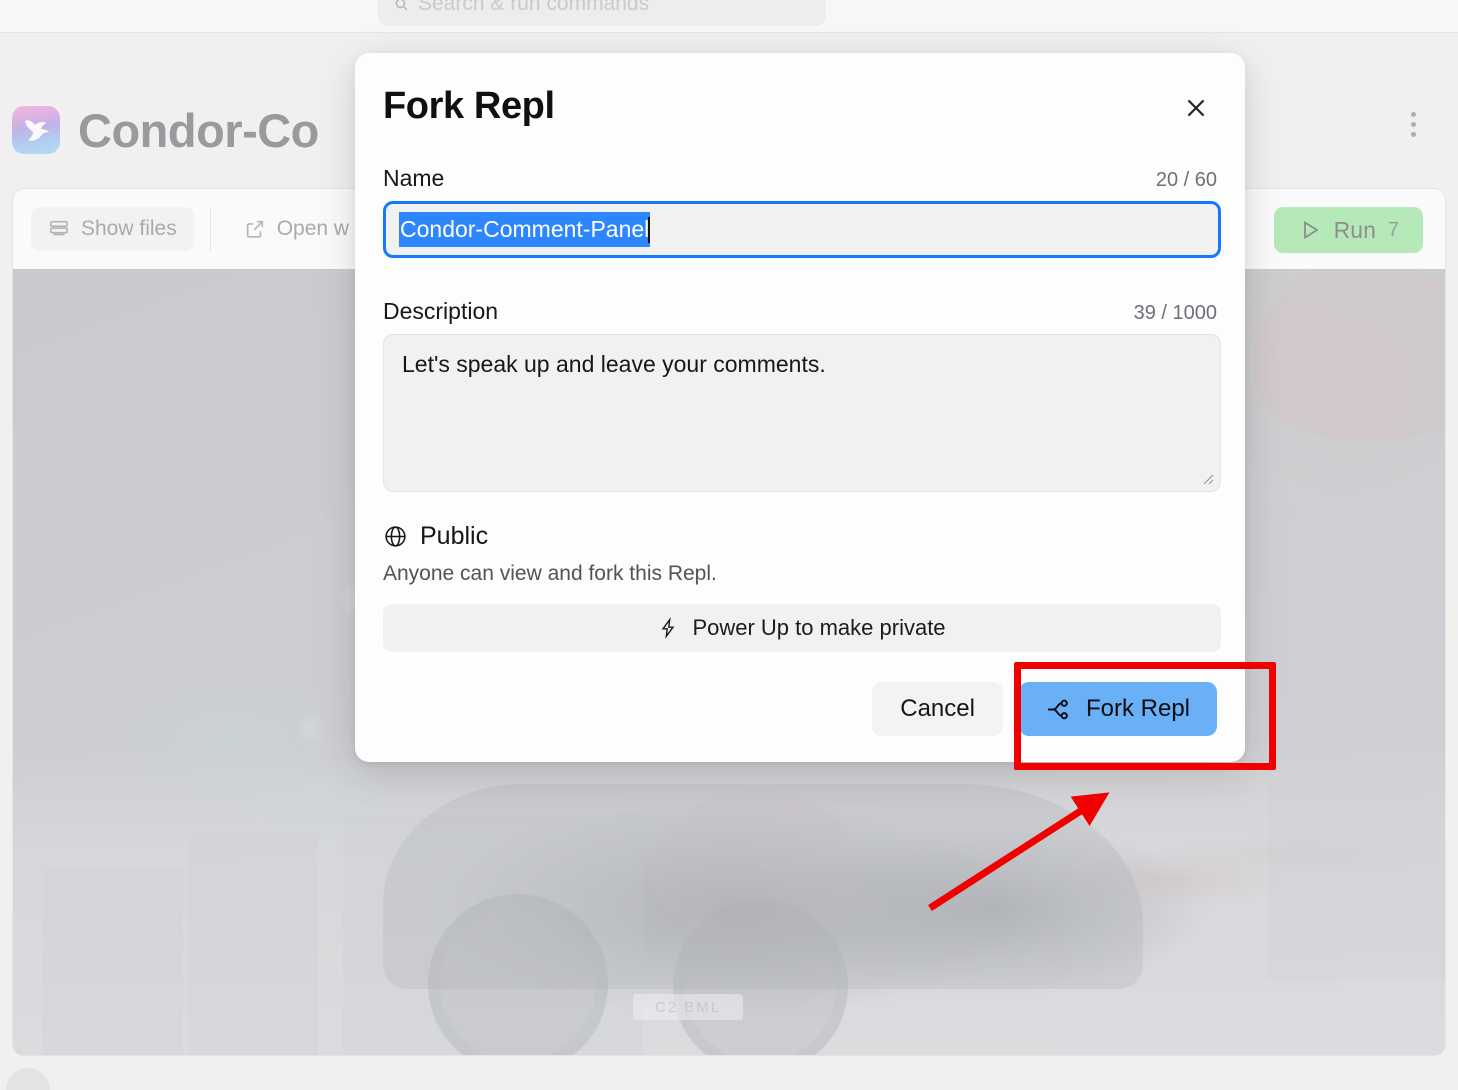  Describe the element at coordinates (800, 106) in the screenshot. I see `dialog-header: Fork Repl` at that location.